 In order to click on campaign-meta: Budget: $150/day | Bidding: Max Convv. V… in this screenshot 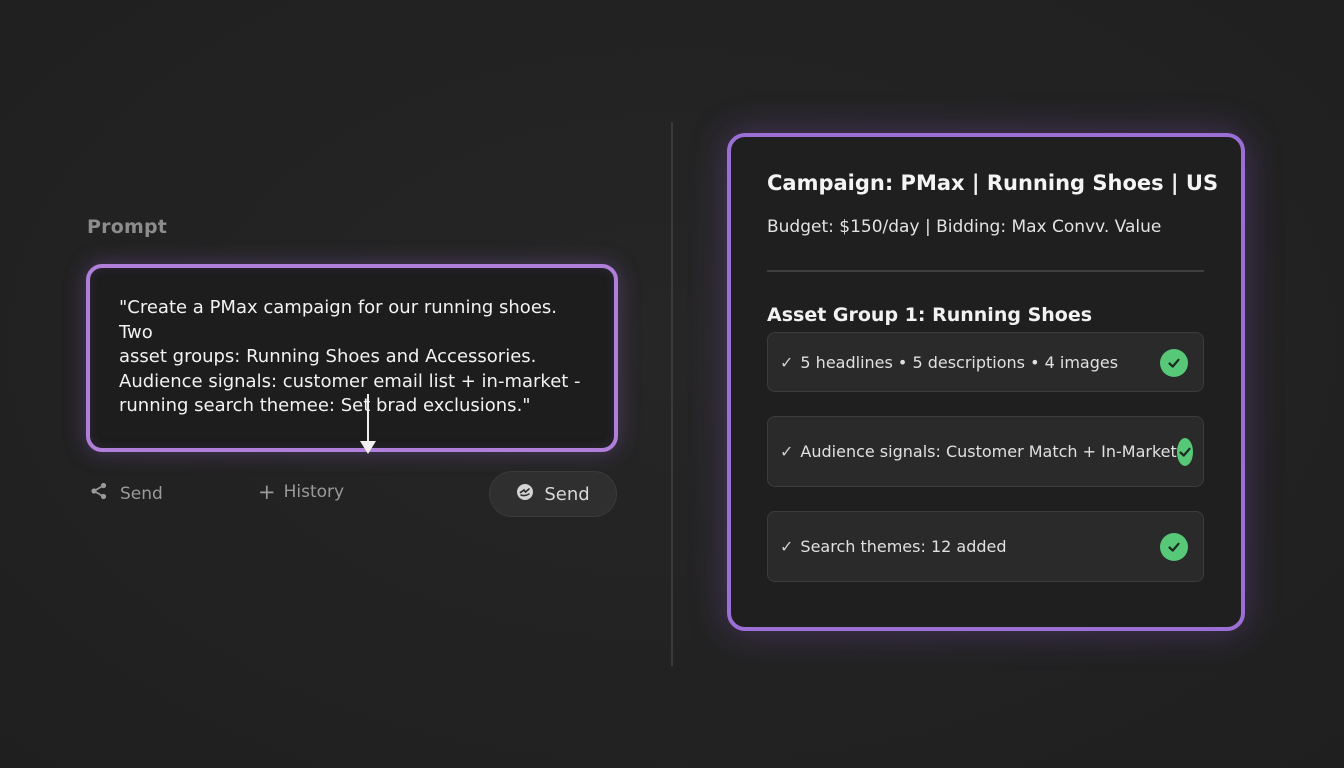, I will do `click(964, 227)`.